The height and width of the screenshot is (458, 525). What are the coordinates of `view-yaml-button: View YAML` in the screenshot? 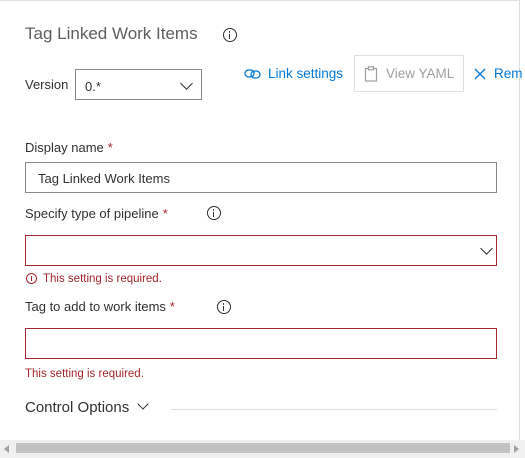 It's located at (409, 73).